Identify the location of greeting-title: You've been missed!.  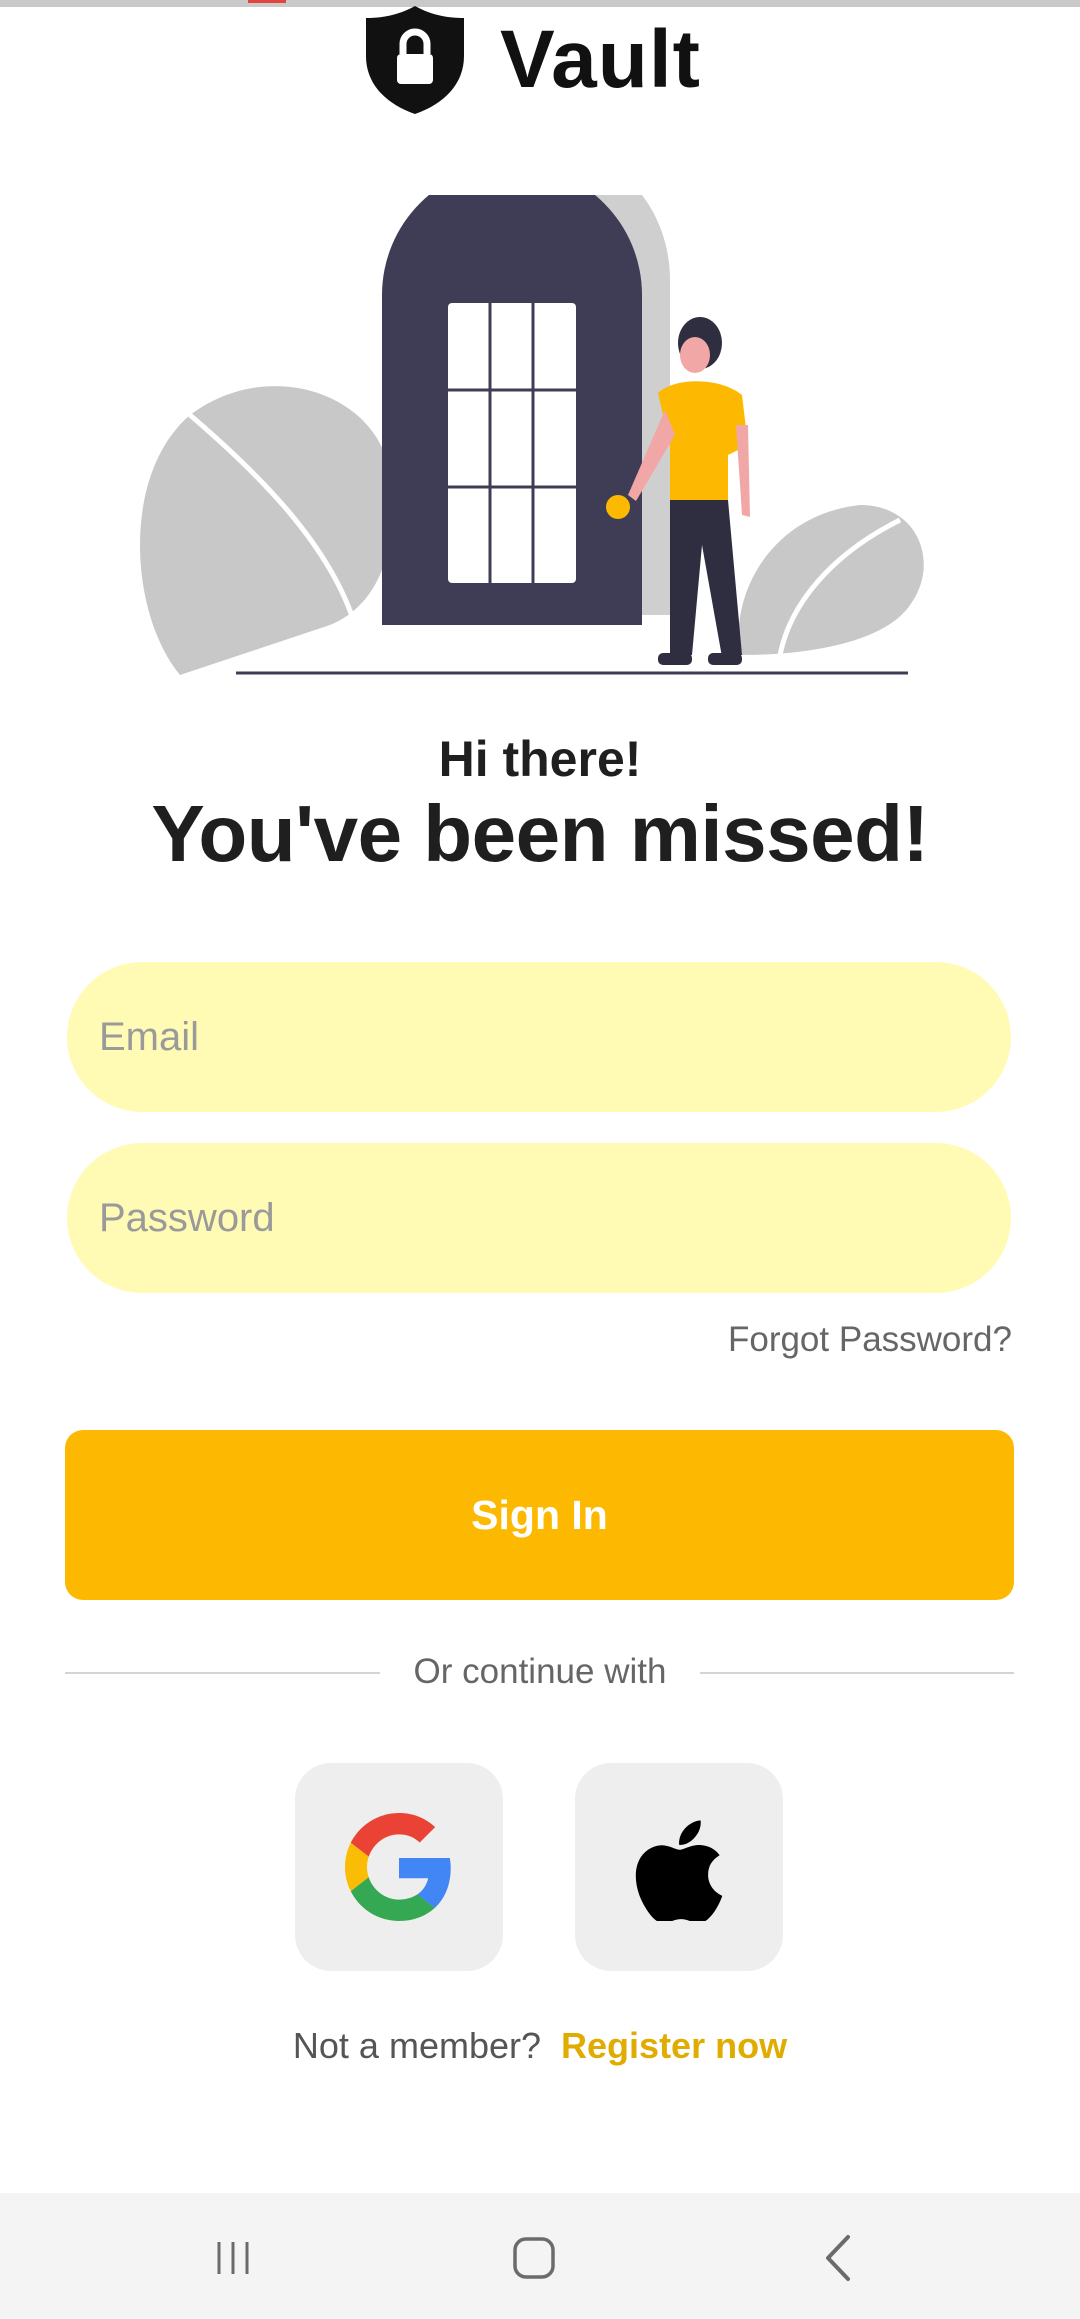
(540, 833).